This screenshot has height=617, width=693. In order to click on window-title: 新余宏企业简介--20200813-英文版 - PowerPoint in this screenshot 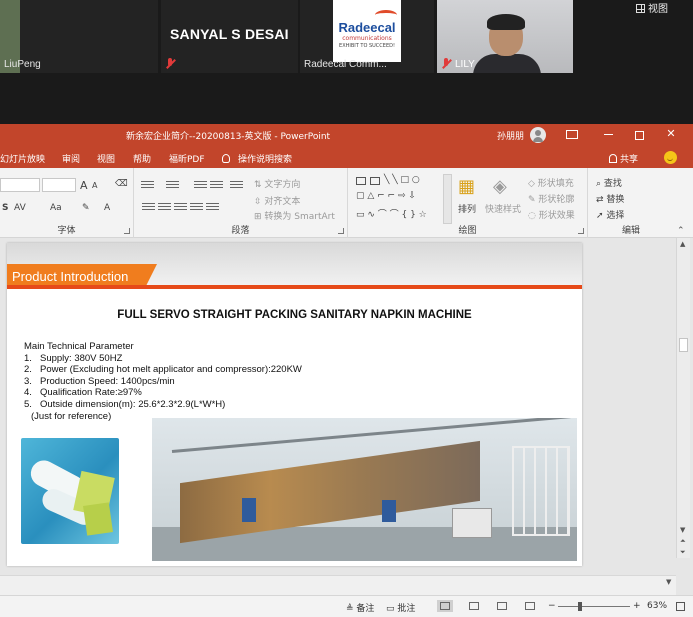, I will do `click(228, 137)`.